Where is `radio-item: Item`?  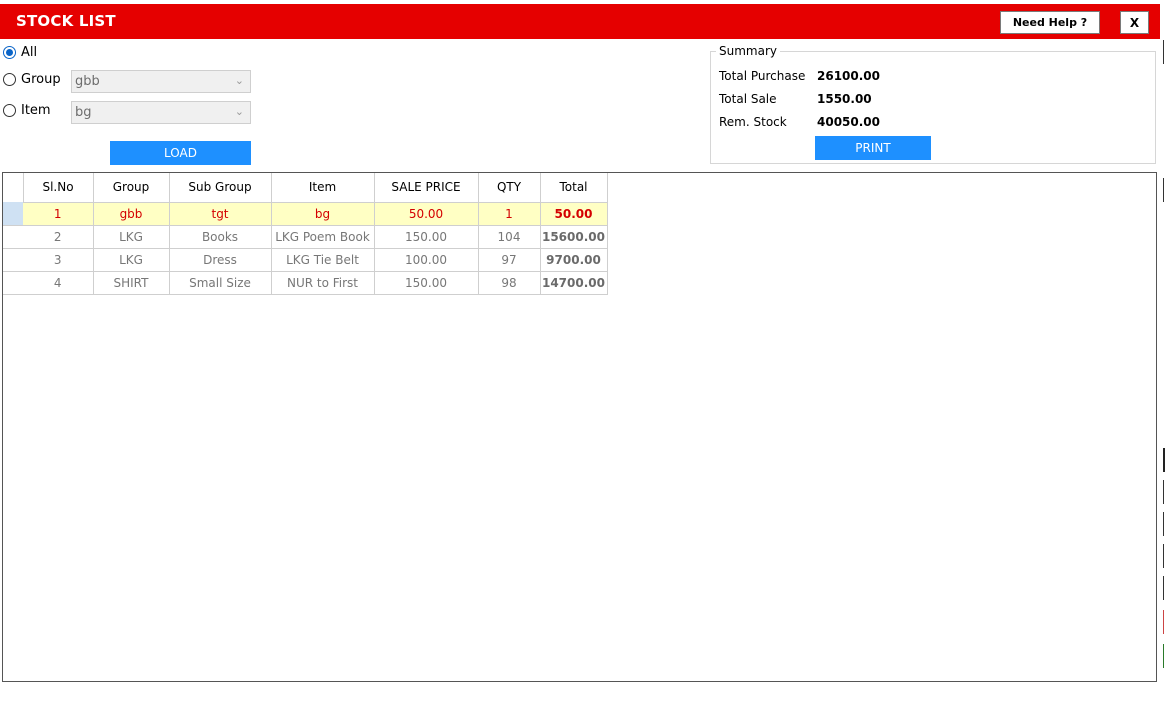
radio-item: Item is located at coordinates (27, 110).